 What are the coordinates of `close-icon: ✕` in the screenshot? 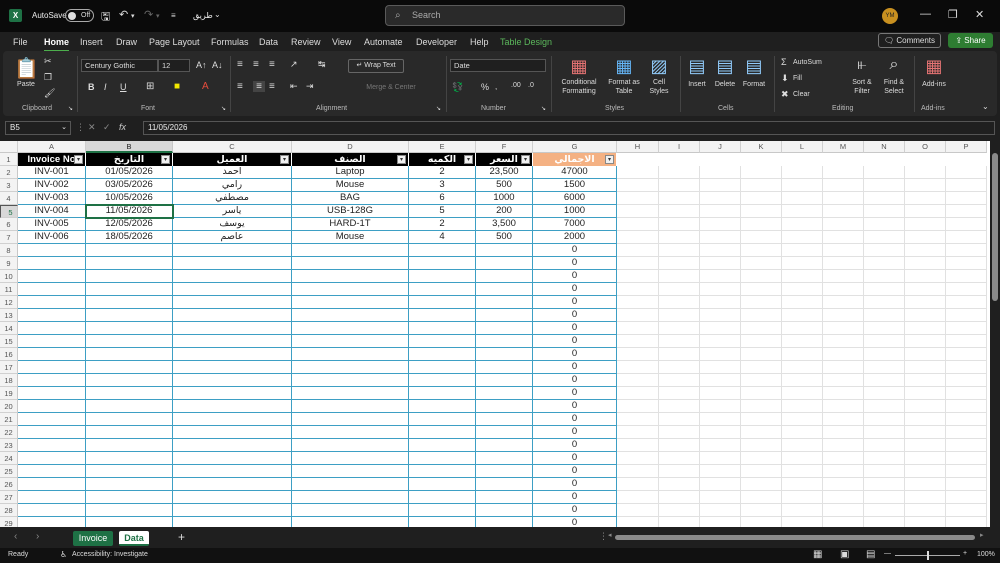 It's located at (979, 14).